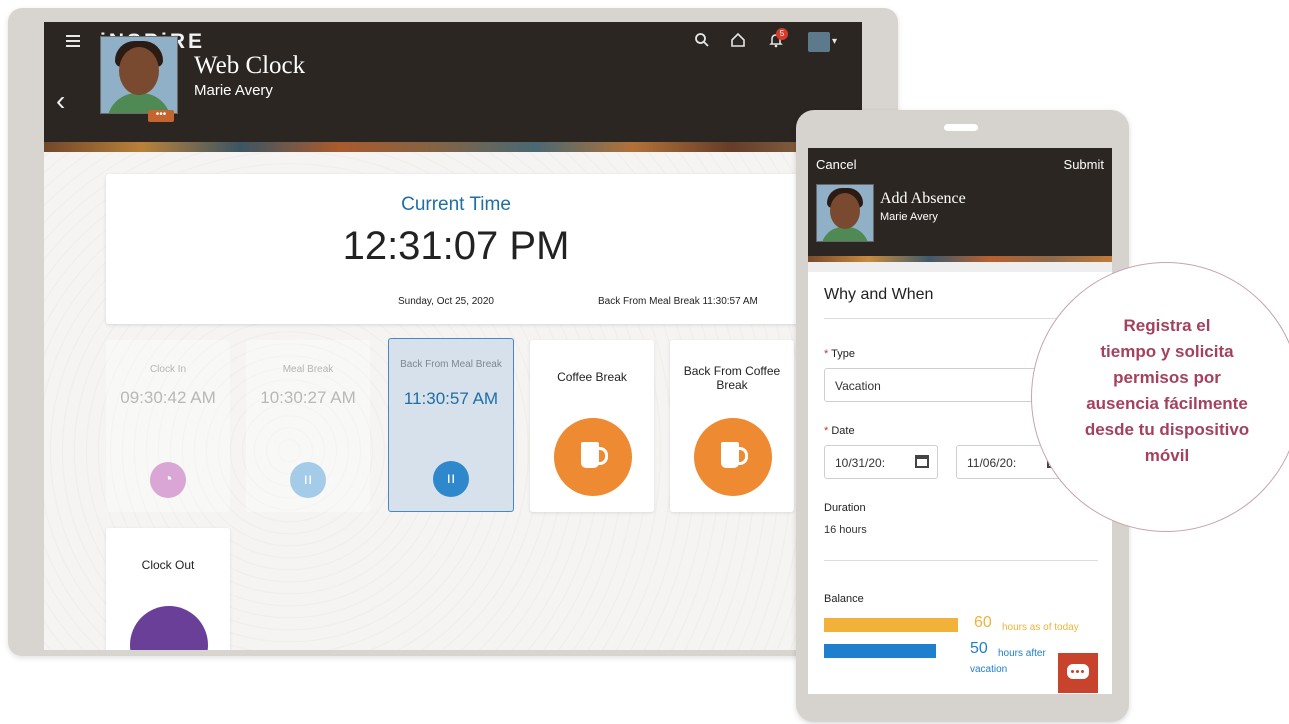 The image size is (1289, 724). What do you see at coordinates (73, 41) in the screenshot?
I see `menu-icon` at bounding box center [73, 41].